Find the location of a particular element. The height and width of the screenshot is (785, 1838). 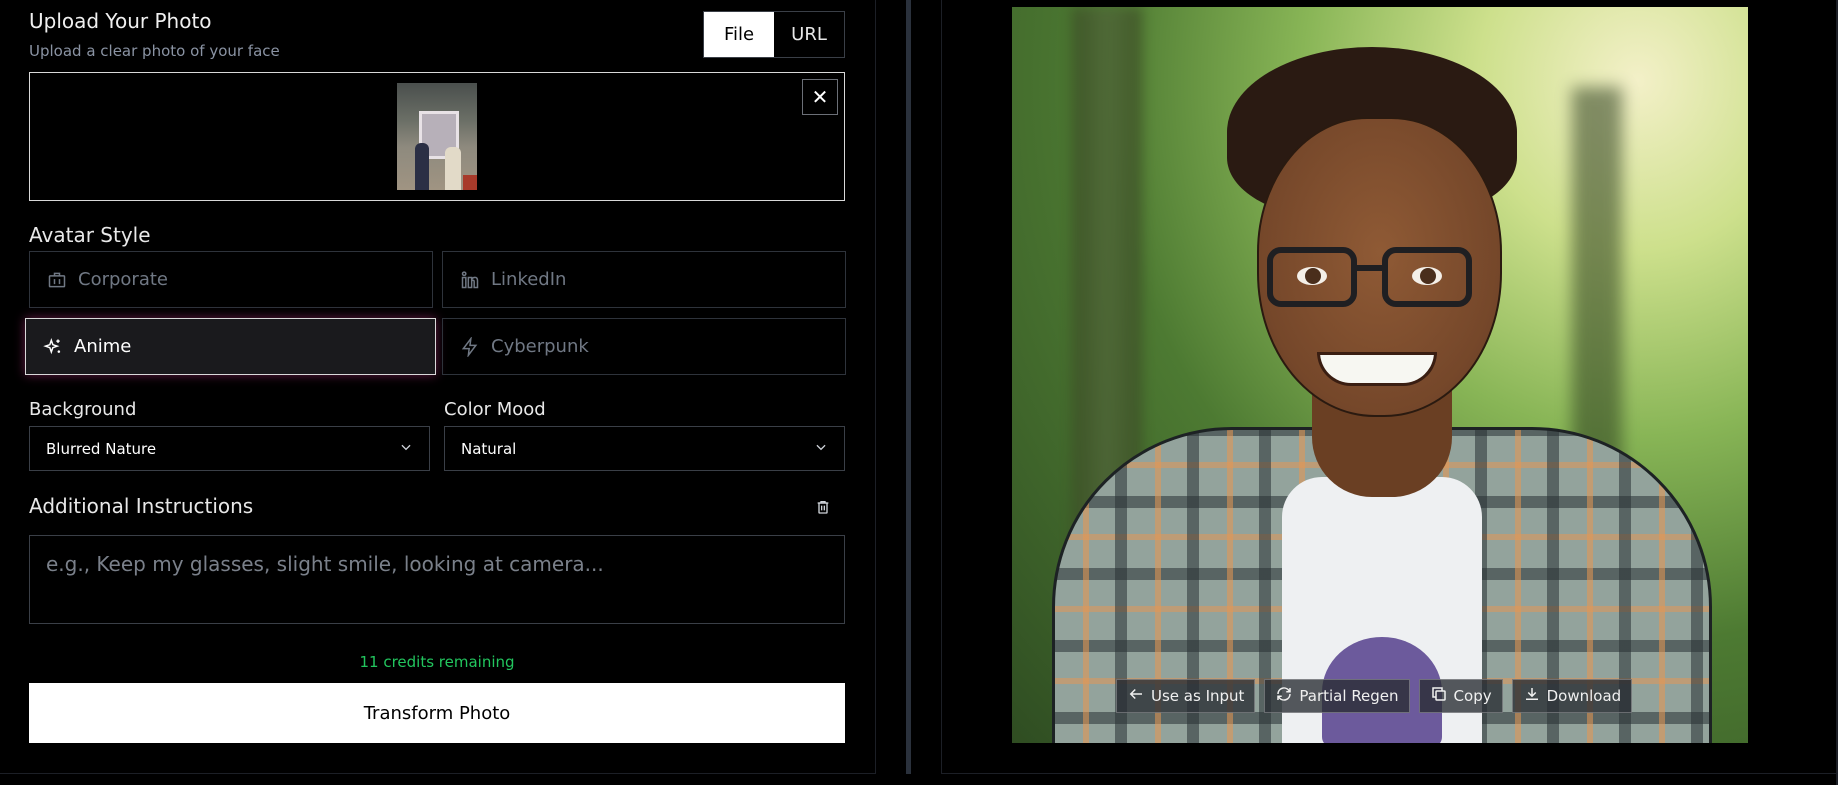

linkedin-icon is located at coordinates (470, 280).